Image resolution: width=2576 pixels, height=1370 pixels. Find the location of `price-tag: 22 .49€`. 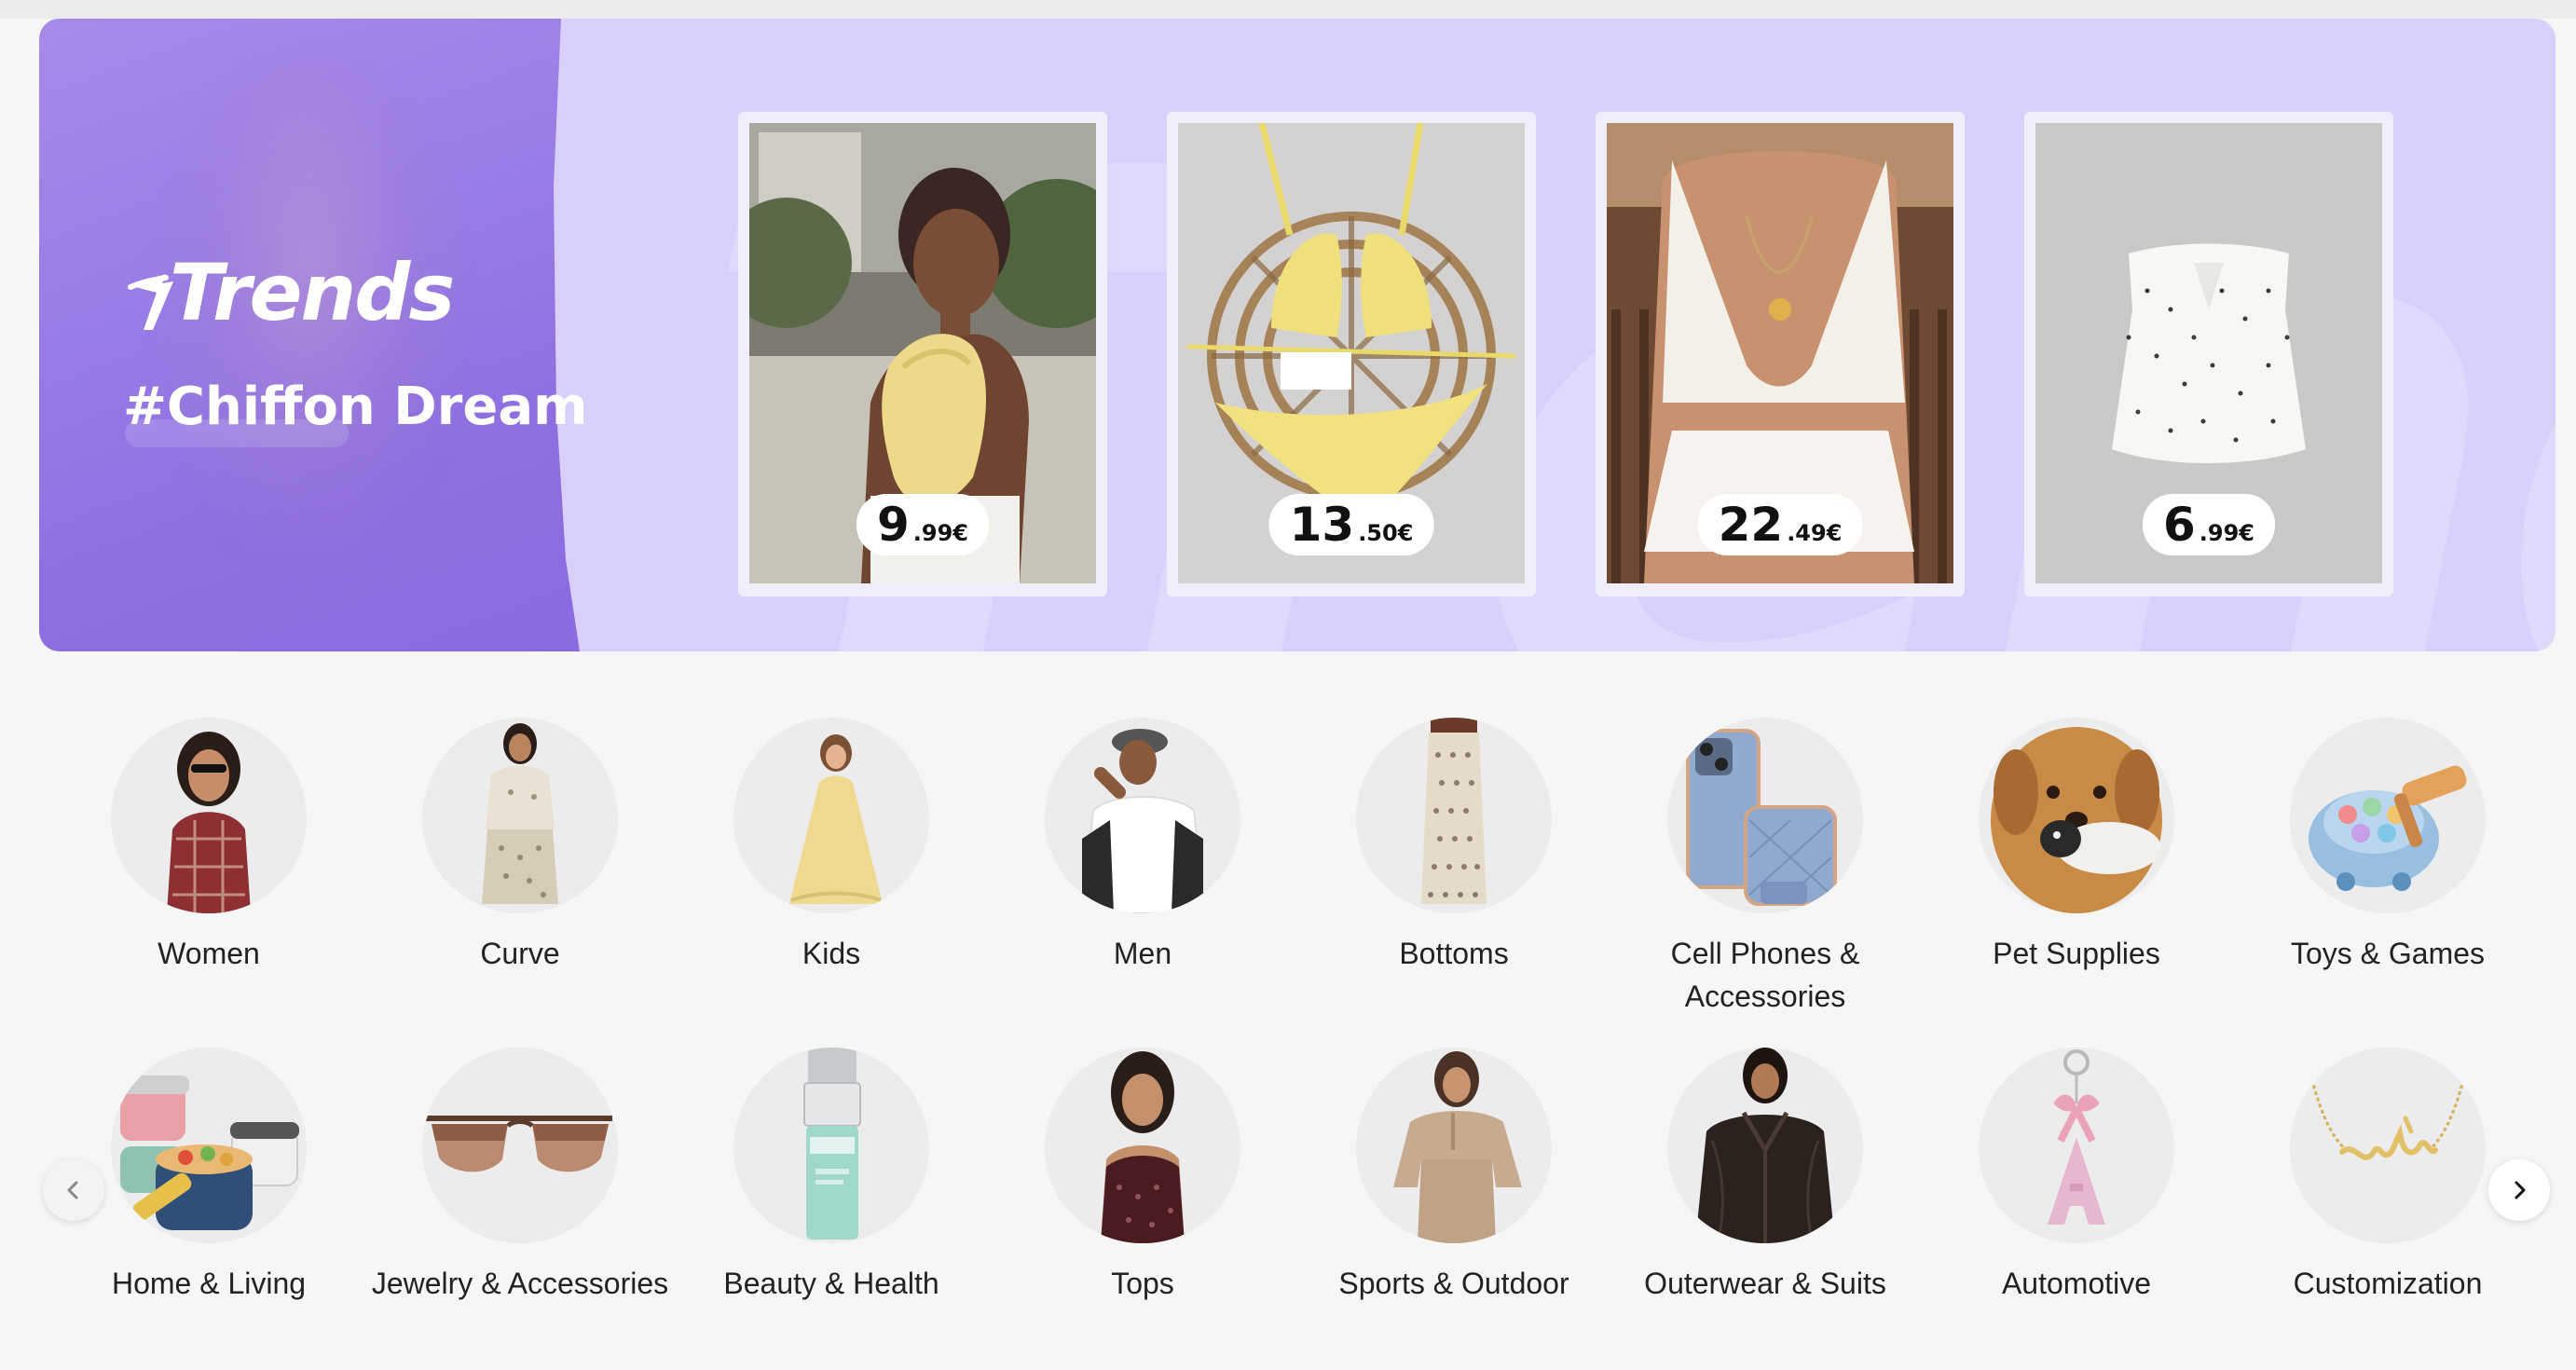

price-tag: 22 .49€ is located at coordinates (1780, 524).